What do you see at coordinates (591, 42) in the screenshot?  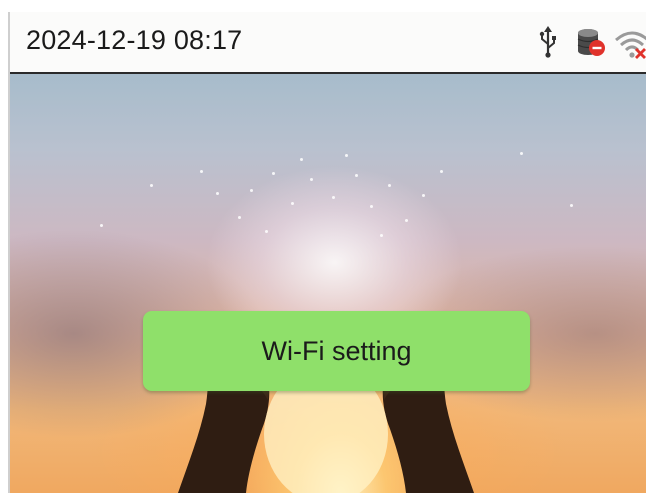 I see `server-disconnected-icon` at bounding box center [591, 42].